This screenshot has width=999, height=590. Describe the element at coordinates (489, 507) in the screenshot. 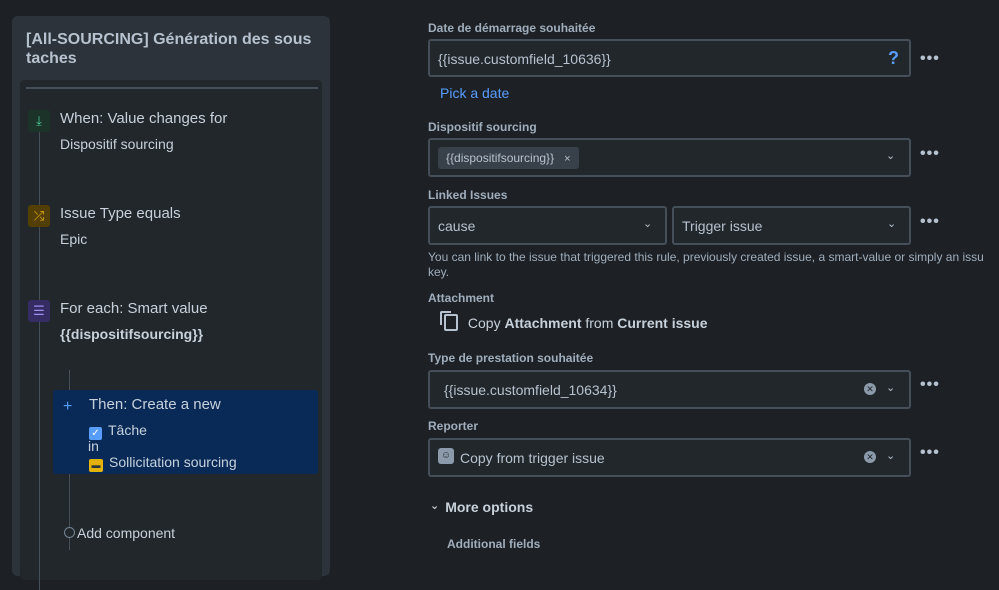

I see `more-options-label: More options` at that location.